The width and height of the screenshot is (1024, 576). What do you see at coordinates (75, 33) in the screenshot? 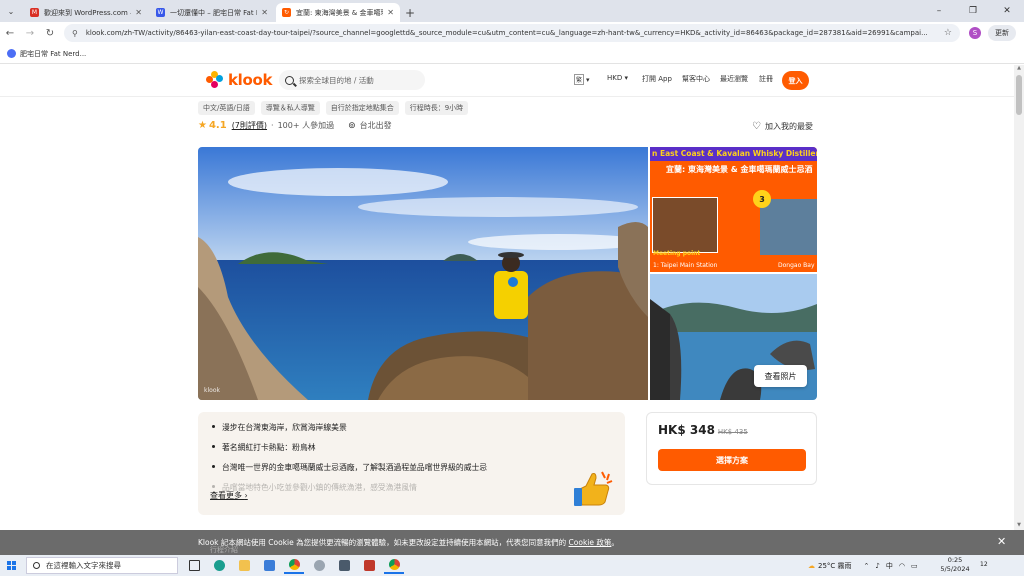
I see `site-info-icon: ⚲` at bounding box center [75, 33].